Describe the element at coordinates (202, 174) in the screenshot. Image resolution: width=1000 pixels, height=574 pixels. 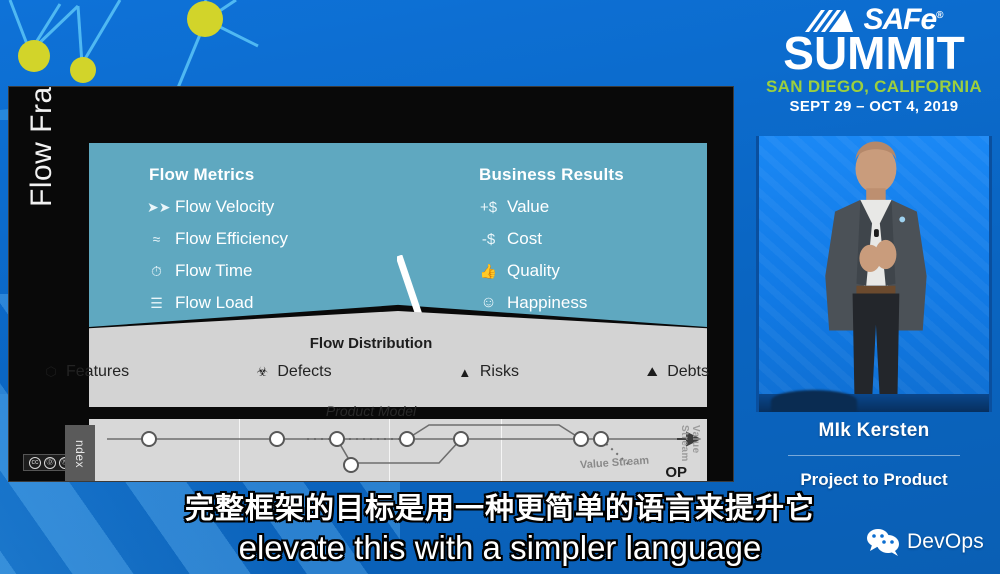
I see `flow-metrics-heading: Flow Metrics` at that location.